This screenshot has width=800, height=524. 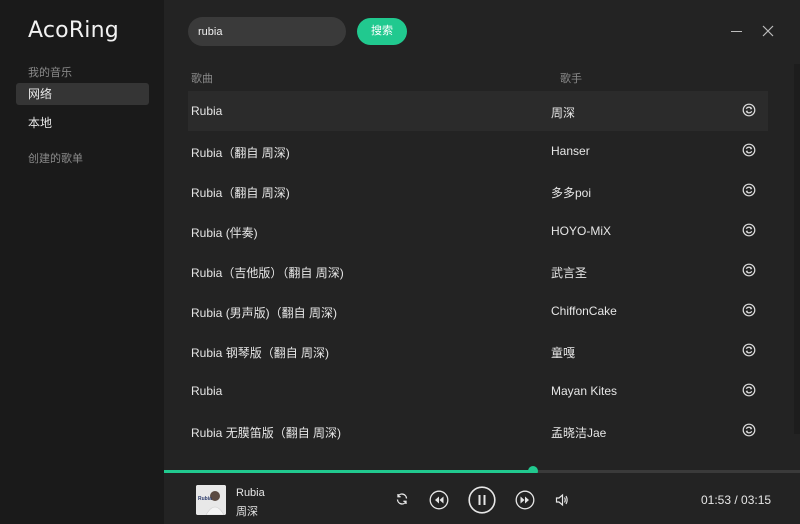 I want to click on song-row: Rubia 钢琴版（翻自 周深) 童嘎, so click(x=478, y=351).